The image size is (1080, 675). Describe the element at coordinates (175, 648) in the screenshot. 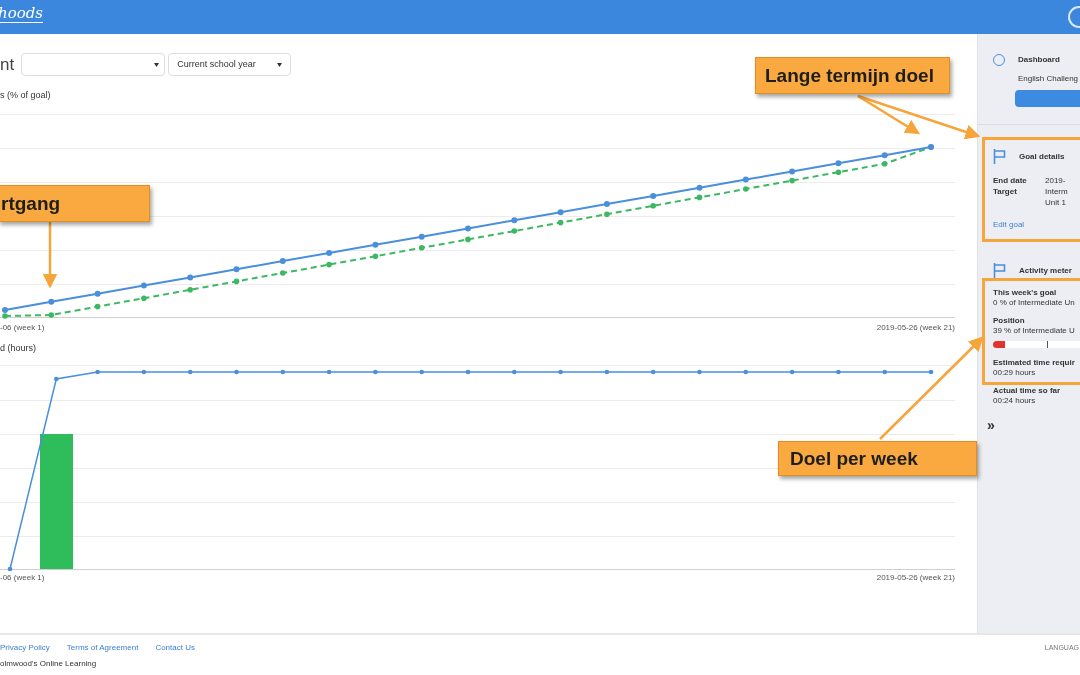

I see `footer-link: Contact Us` at that location.